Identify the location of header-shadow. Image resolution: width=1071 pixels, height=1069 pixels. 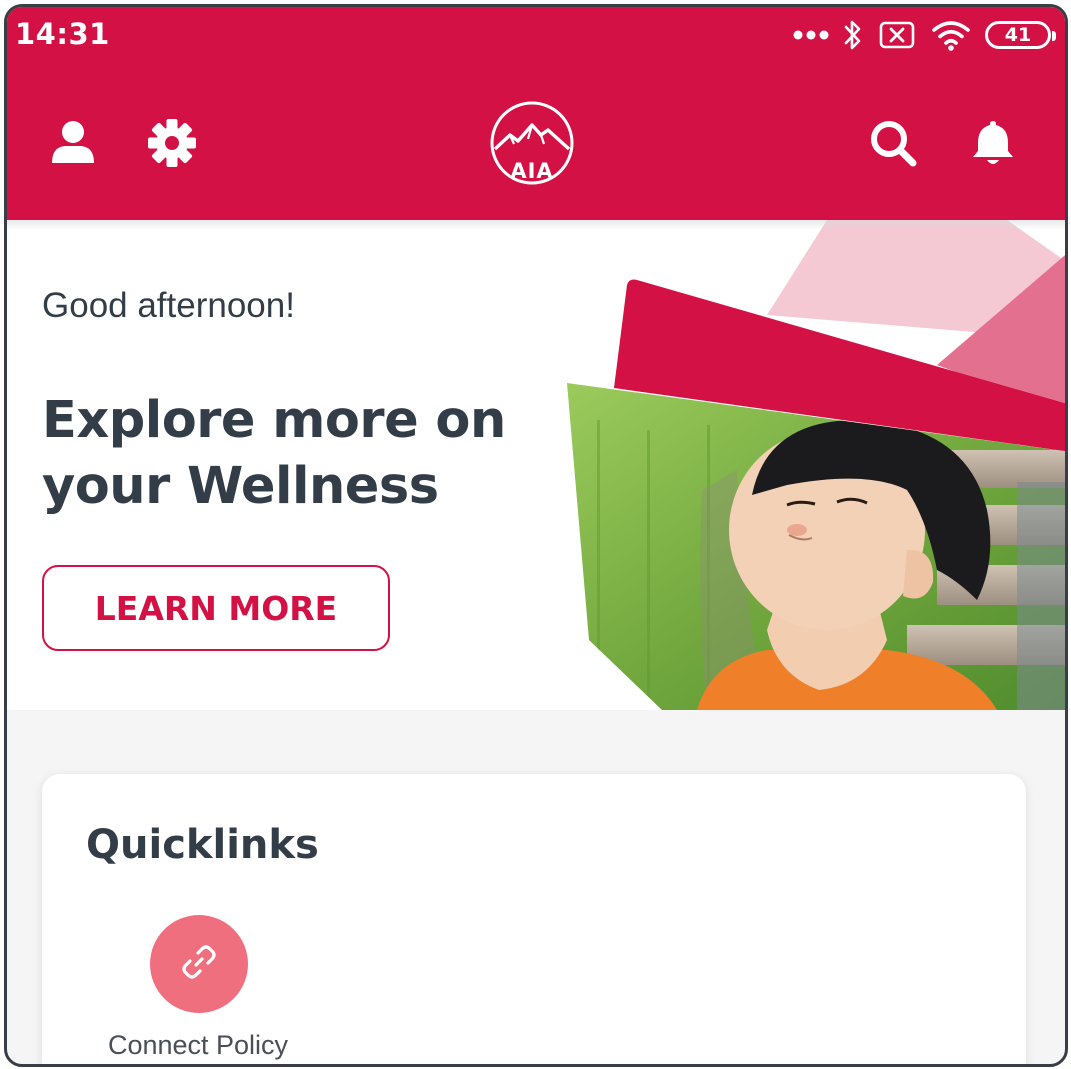
(536, 225).